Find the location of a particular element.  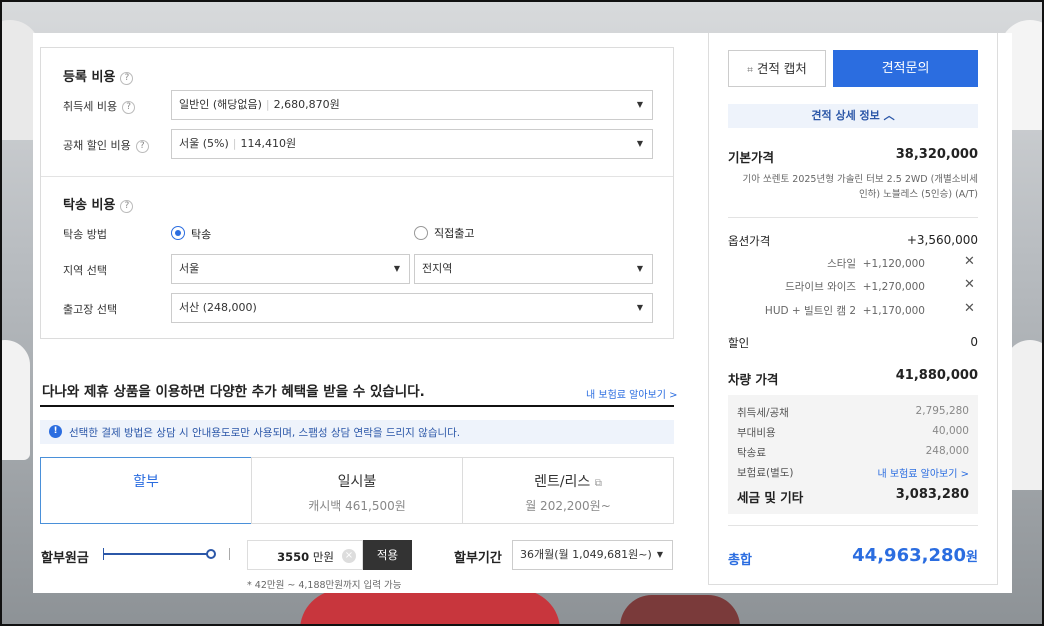

option-name: 드라이브 와이즈 is located at coordinates (821, 287).